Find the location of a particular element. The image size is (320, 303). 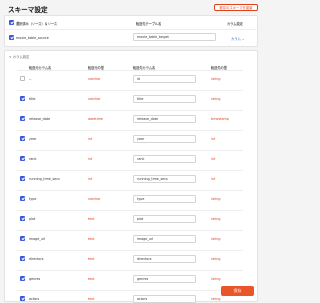

copy-existing-schema-button: 既存のスキーマを複製 is located at coordinates (236, 7).